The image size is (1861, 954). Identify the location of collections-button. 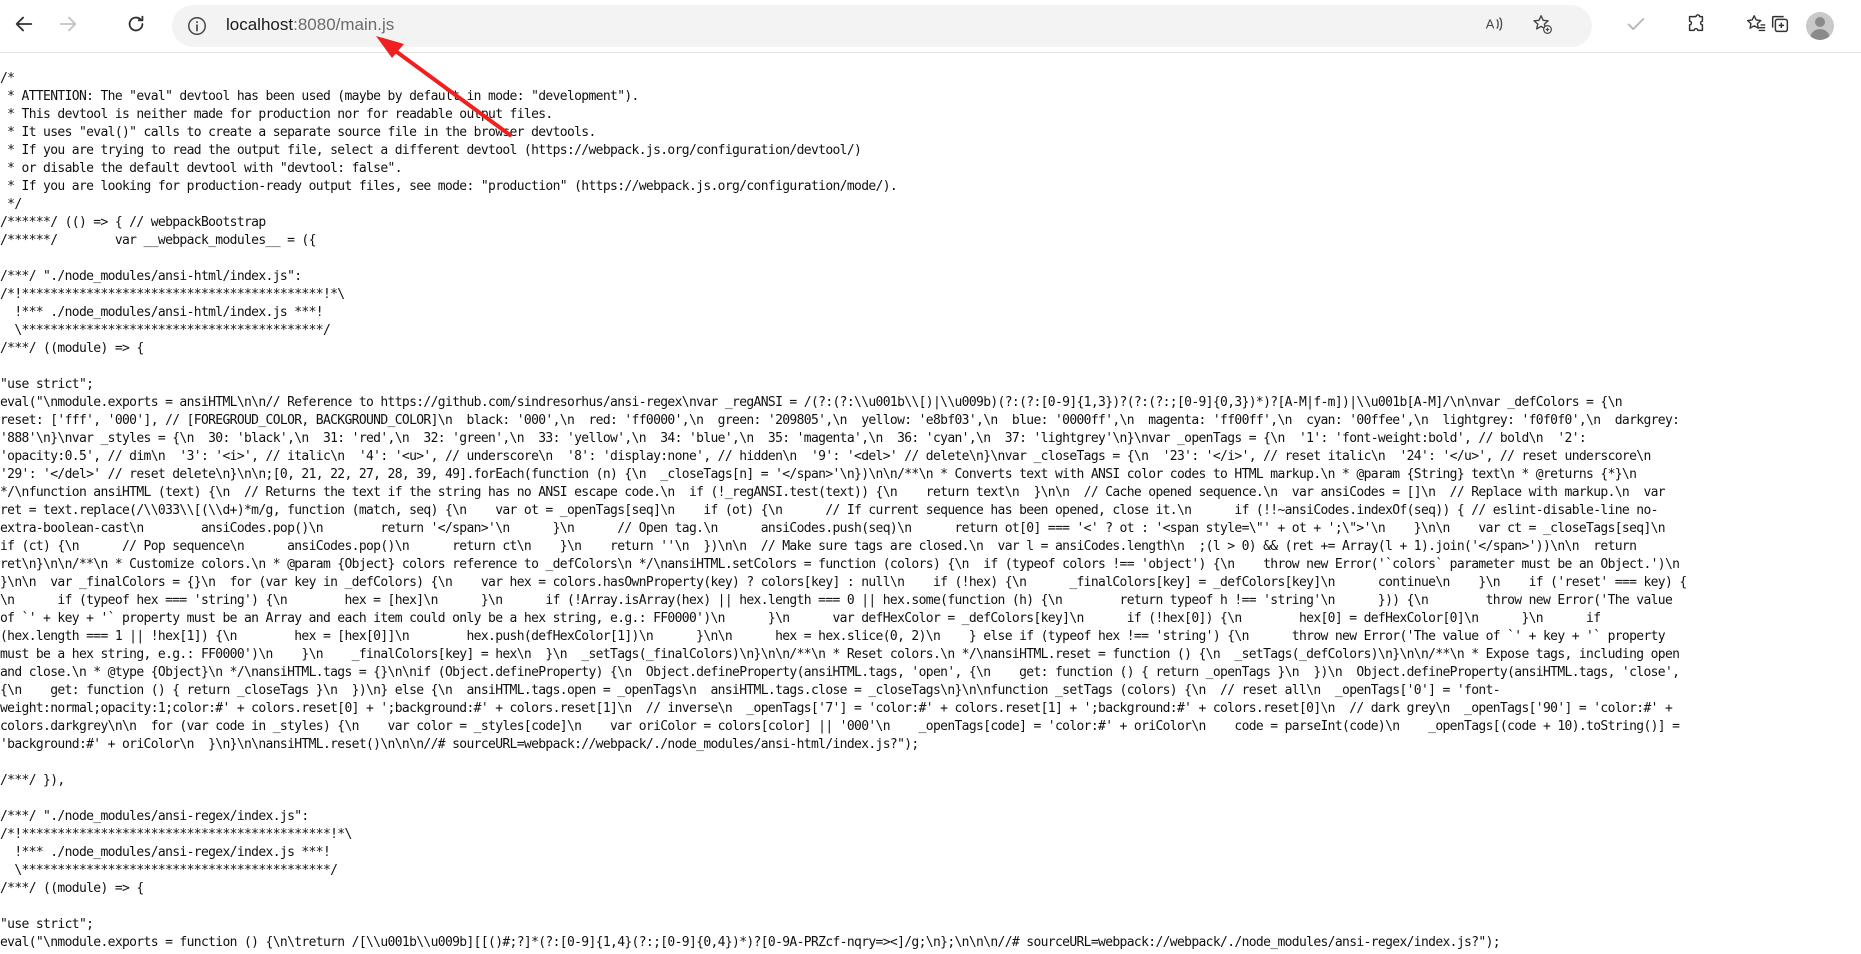
(1780, 26).